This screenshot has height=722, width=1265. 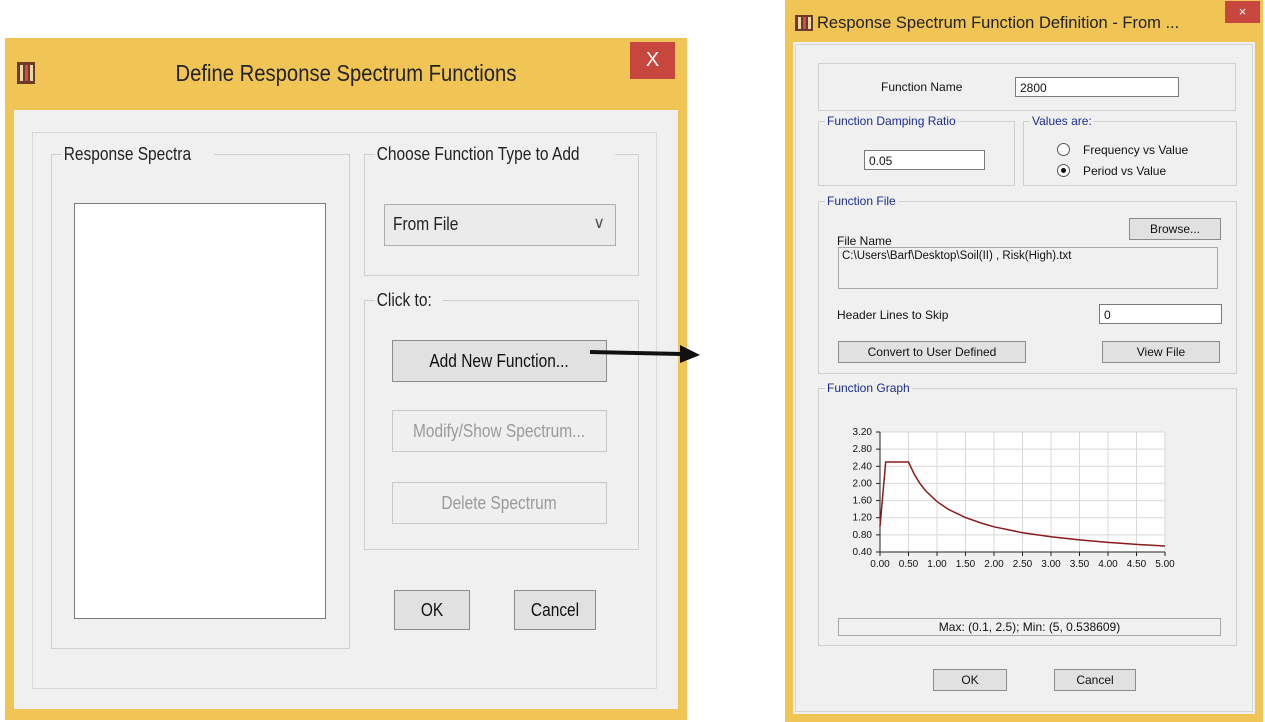 I want to click on function-type-label: Choose Function Type to Add, so click(x=478, y=154).